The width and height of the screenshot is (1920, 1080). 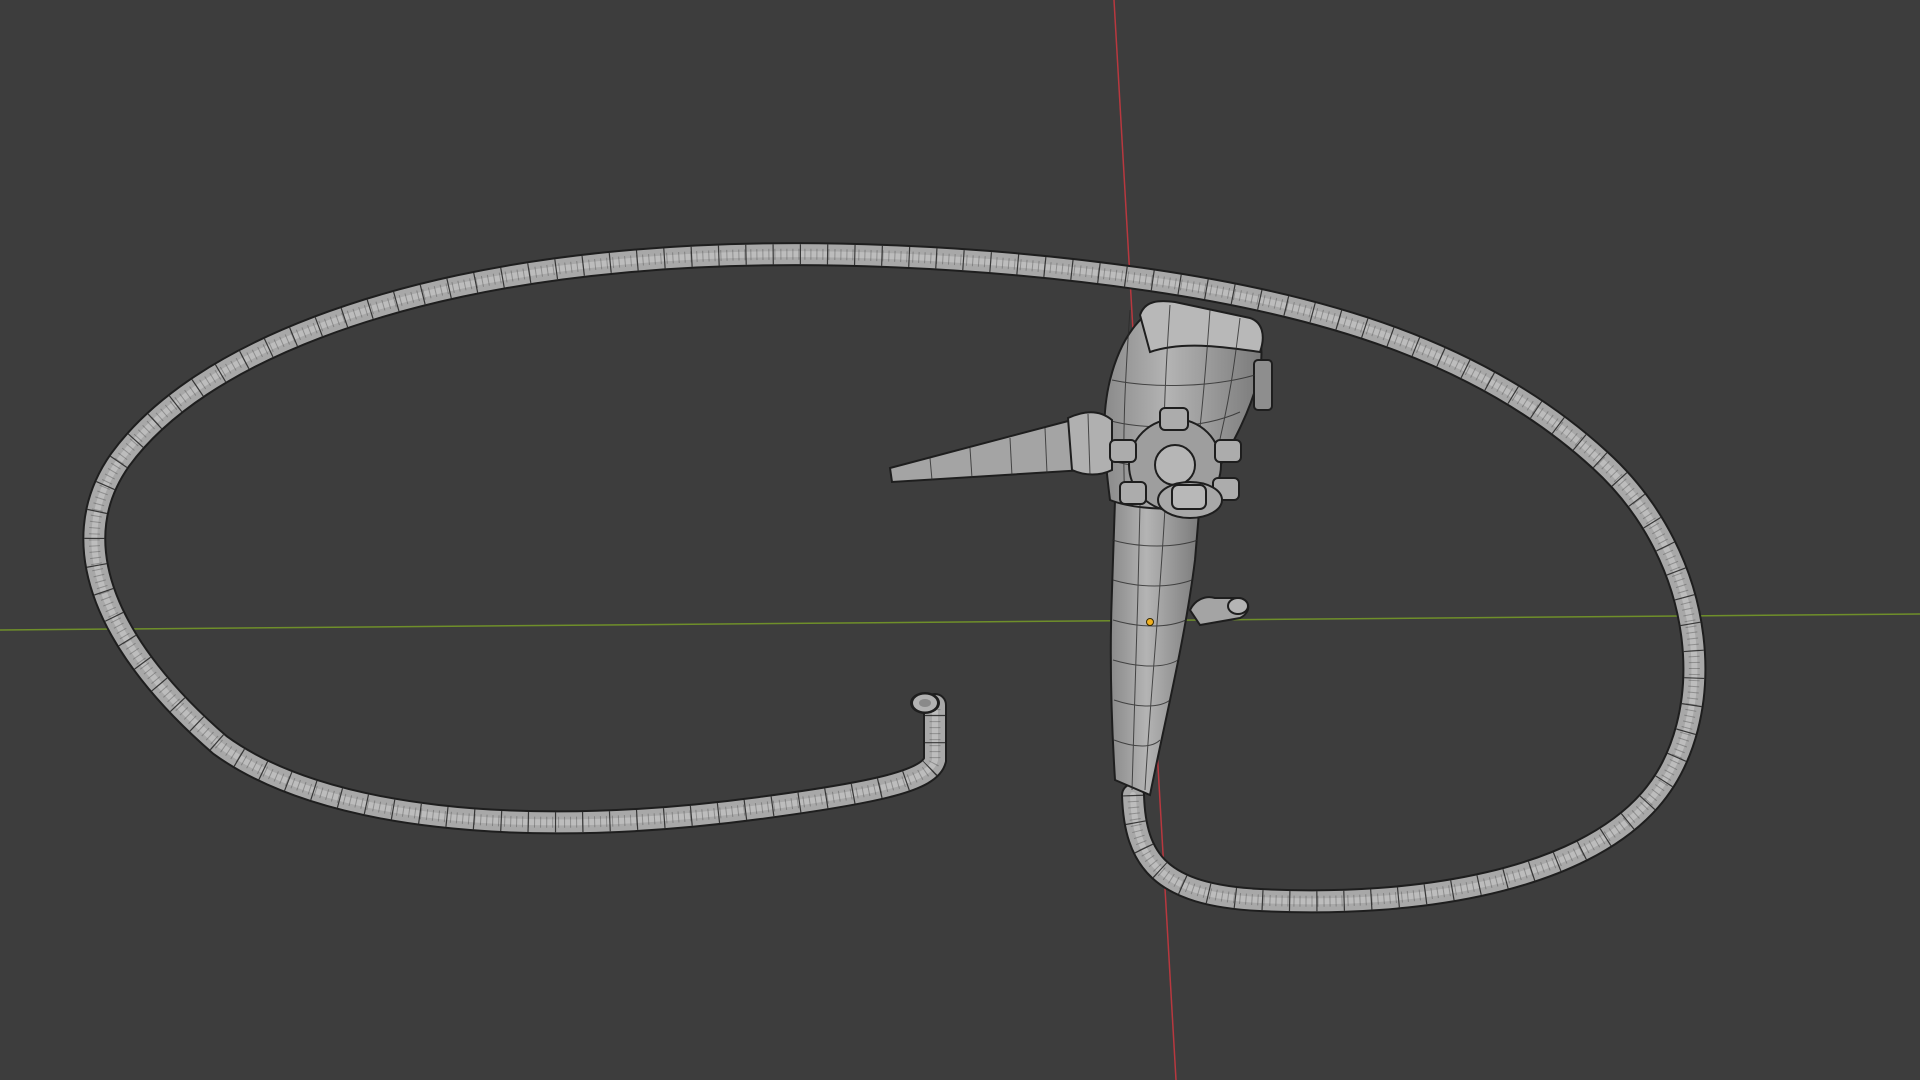 What do you see at coordinates (960, 622) in the screenshot?
I see `x-axis-line` at bounding box center [960, 622].